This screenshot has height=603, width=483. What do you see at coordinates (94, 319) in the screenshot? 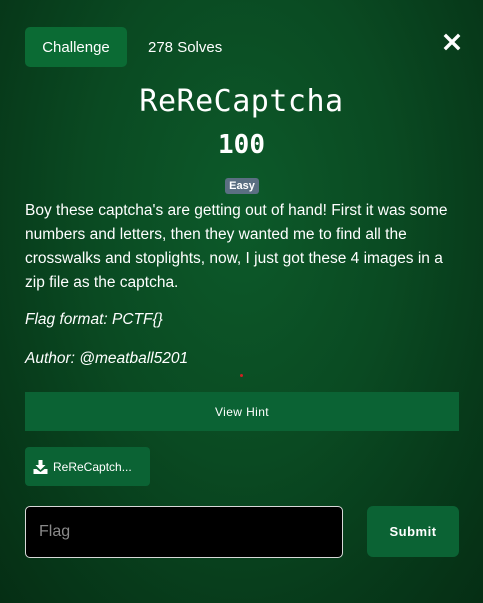
I see `flag-format-text: Flag format: PCTF{}` at bounding box center [94, 319].